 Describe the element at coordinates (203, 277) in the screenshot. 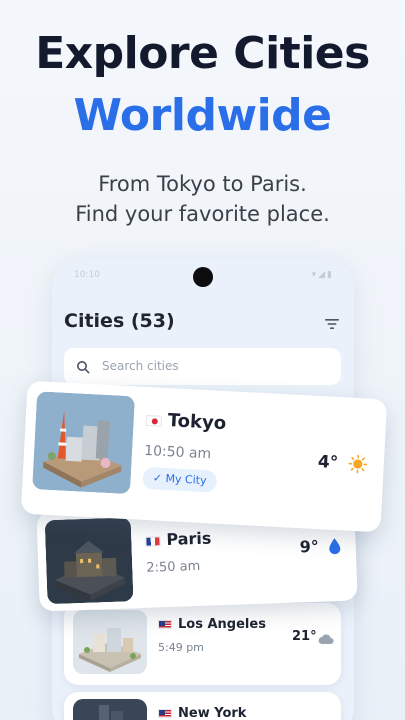

I see `camera-cutout` at that location.